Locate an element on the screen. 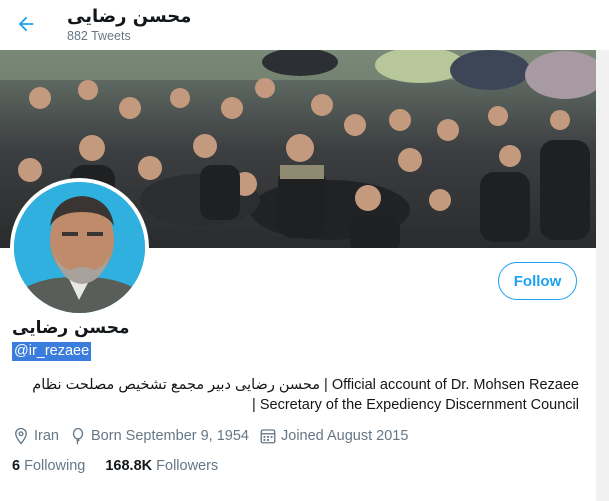 The width and height of the screenshot is (609, 501). profile-header: محسن رضایی 882 Tweets is located at coordinates (304, 25).